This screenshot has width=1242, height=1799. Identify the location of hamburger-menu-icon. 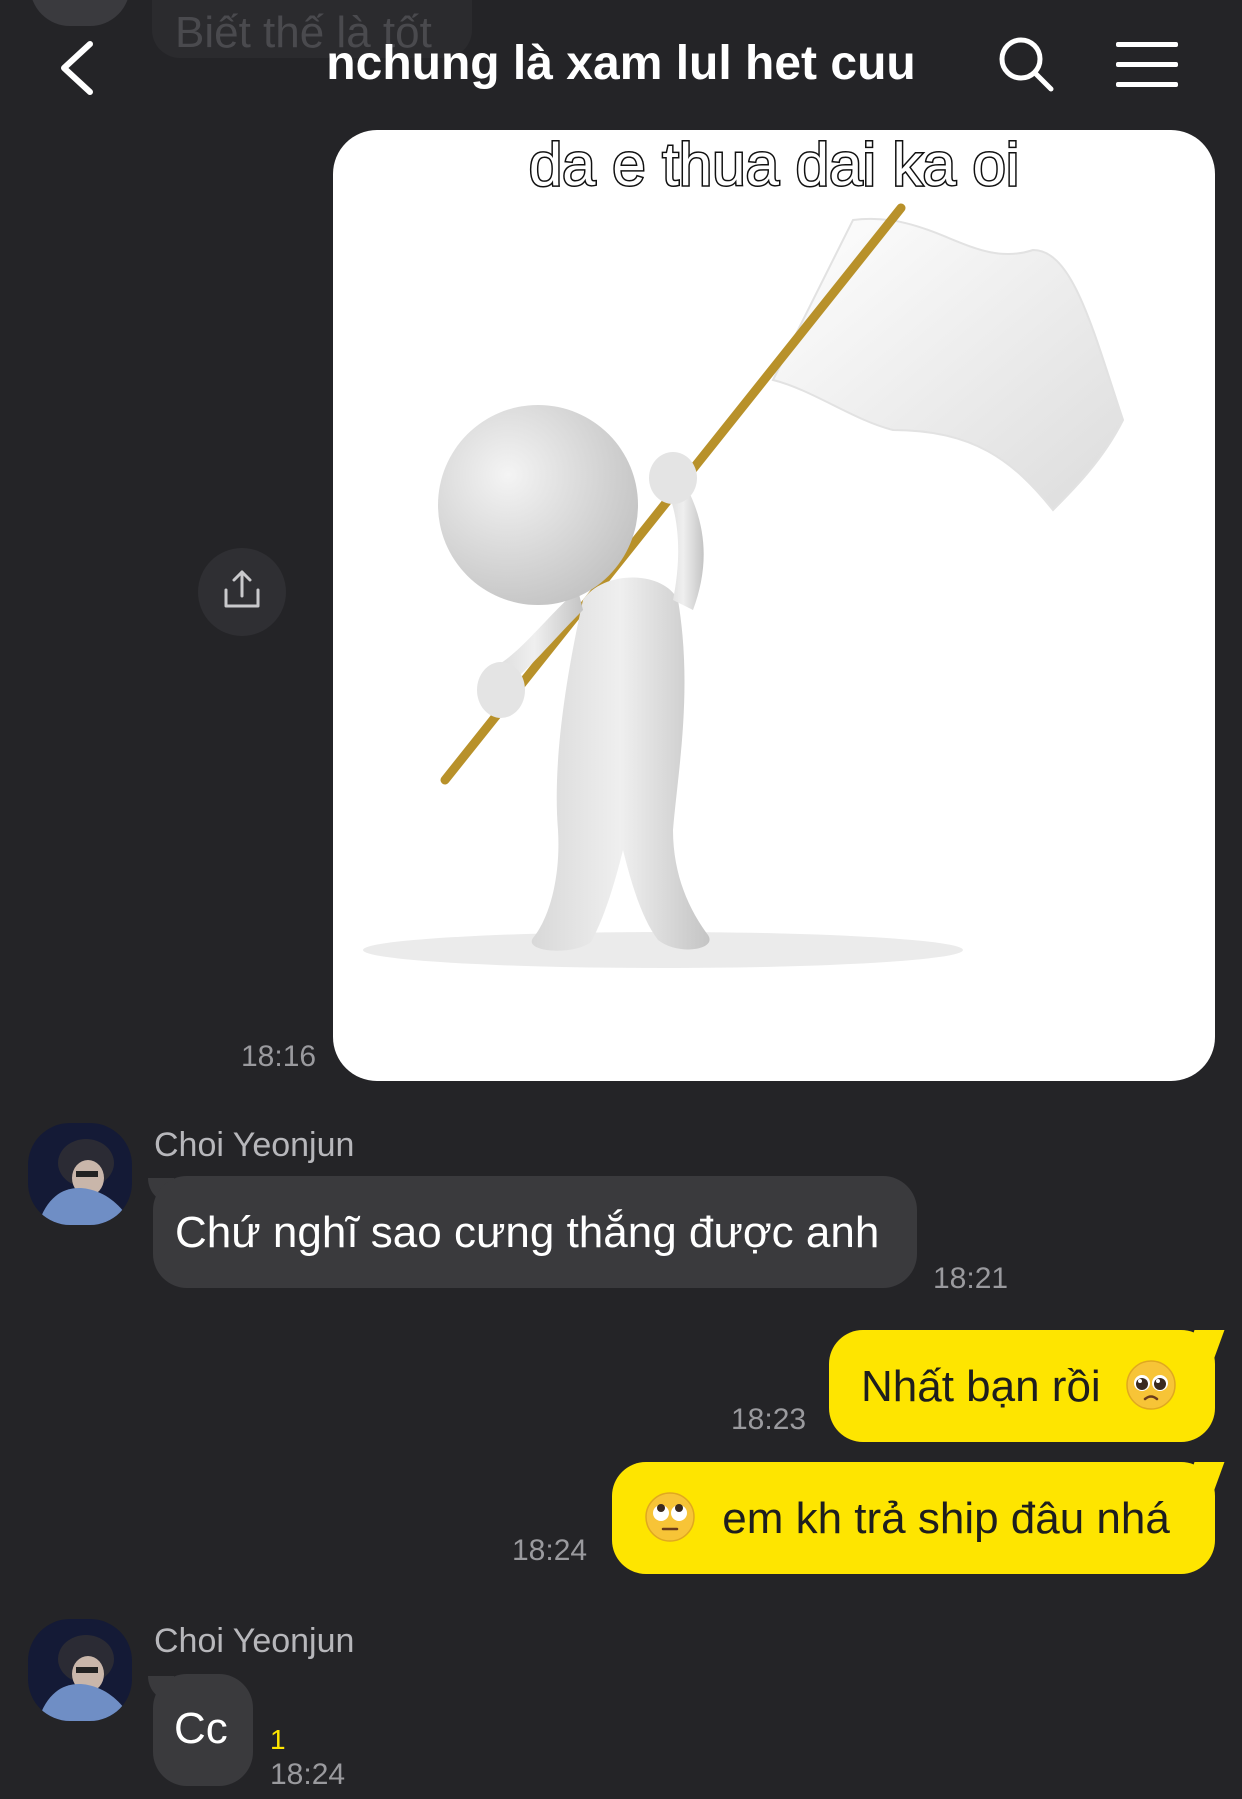
(1147, 65).